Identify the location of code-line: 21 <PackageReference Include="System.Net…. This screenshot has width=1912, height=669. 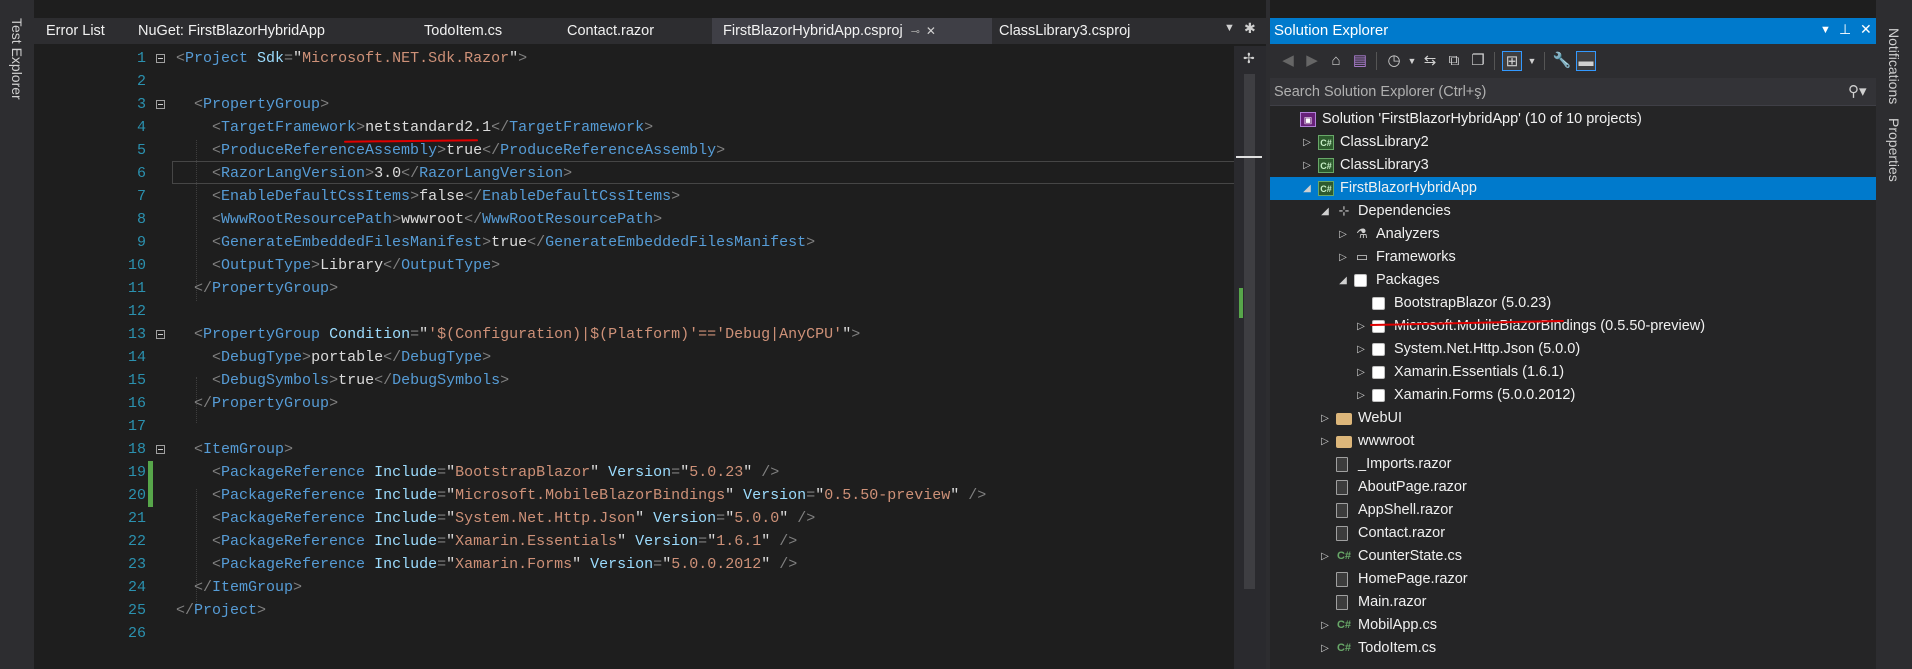
(649, 518).